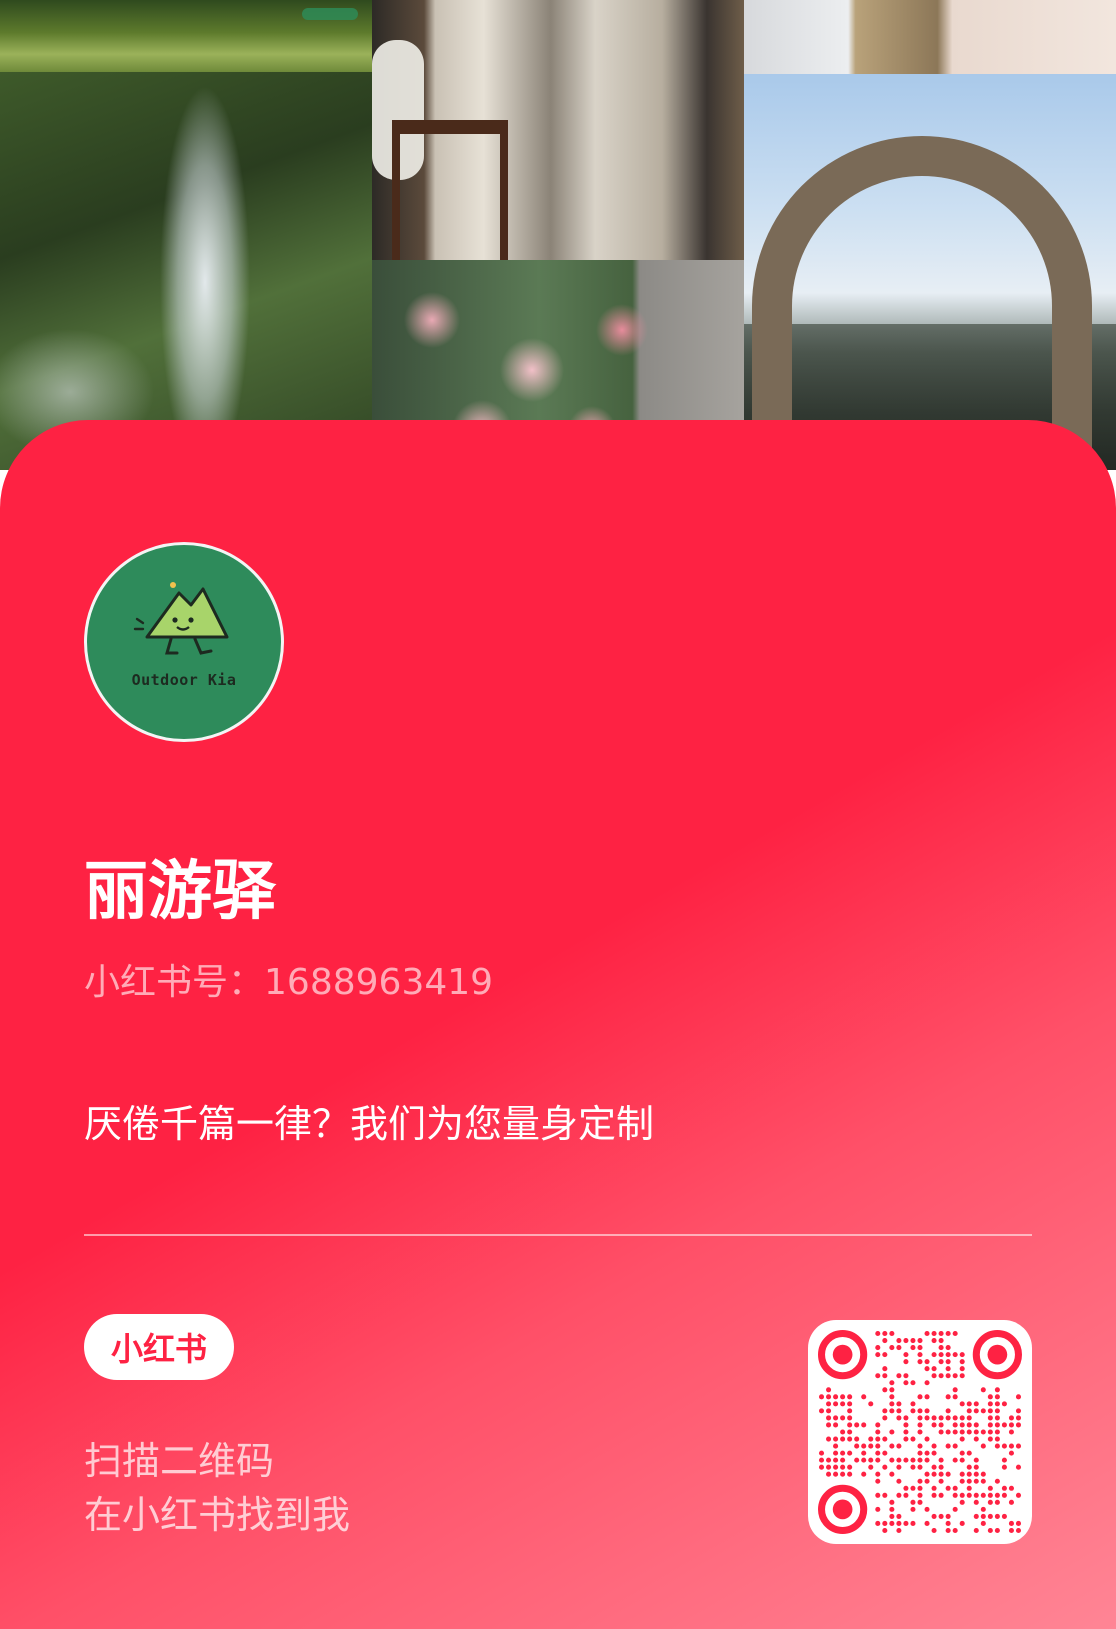 This screenshot has width=1116, height=1629. I want to click on user-id-value: 1688963419, so click(378, 982).